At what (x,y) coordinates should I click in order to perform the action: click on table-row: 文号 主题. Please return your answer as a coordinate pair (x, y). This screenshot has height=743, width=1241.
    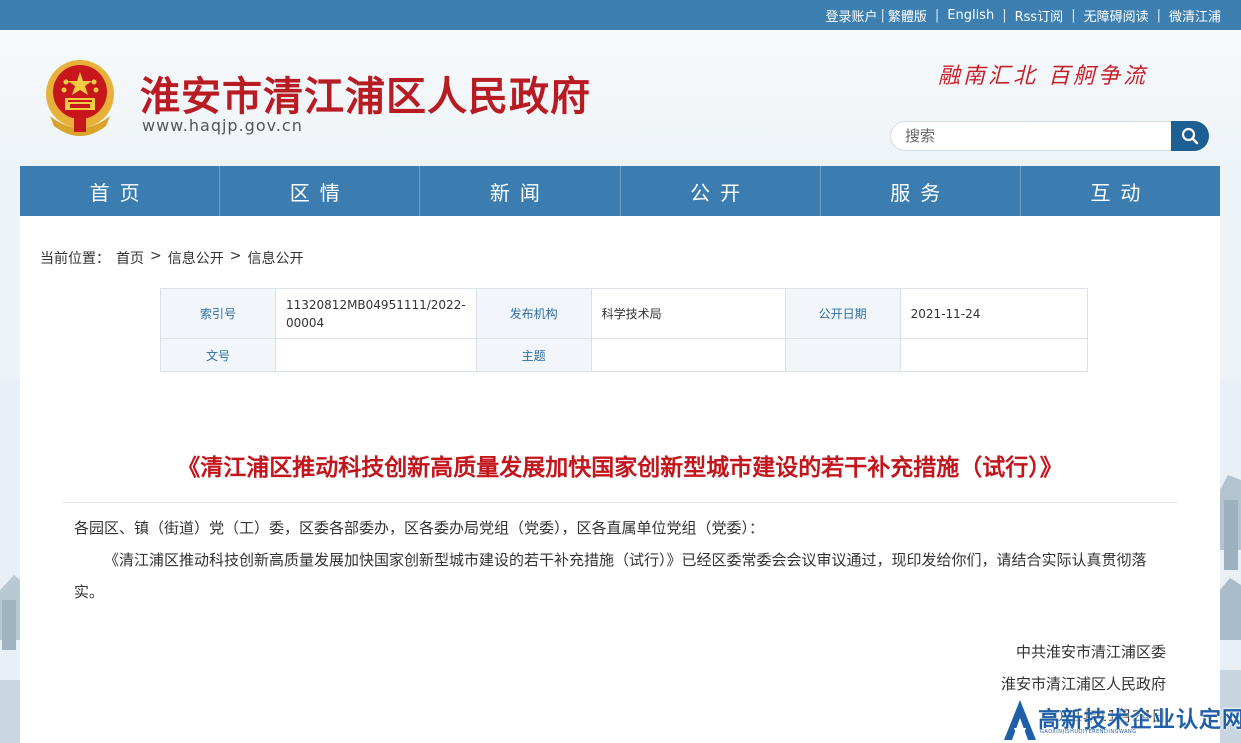
    Looking at the image, I should click on (624, 355).